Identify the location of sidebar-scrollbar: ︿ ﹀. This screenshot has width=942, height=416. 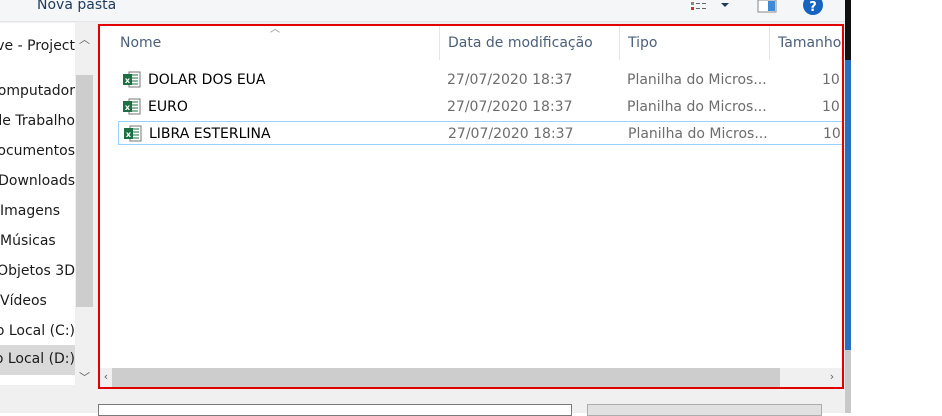
(84, 204).